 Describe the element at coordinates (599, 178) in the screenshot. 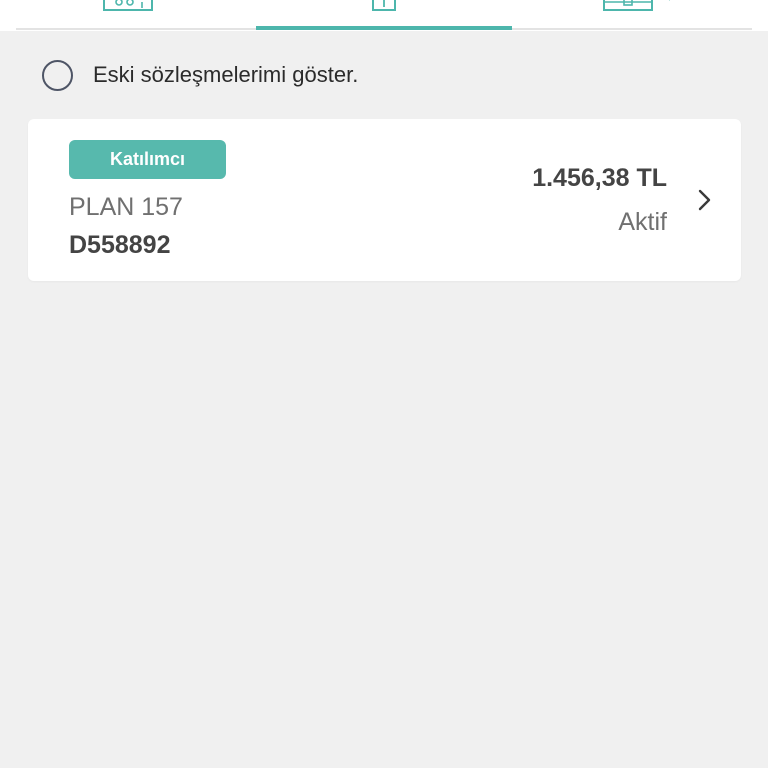

I see `contract-amount: 1.456,38 TL` at that location.